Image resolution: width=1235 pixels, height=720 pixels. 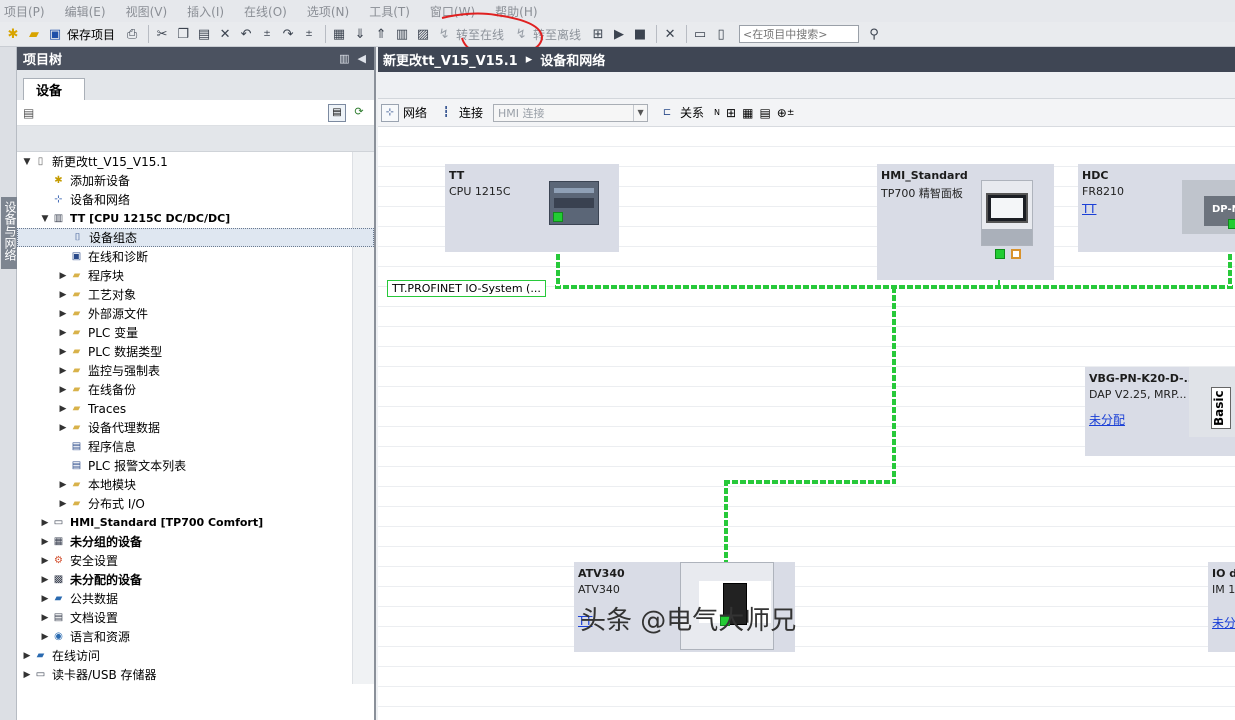 I want to click on open-project-icon: ▰, so click(x=34, y=34).